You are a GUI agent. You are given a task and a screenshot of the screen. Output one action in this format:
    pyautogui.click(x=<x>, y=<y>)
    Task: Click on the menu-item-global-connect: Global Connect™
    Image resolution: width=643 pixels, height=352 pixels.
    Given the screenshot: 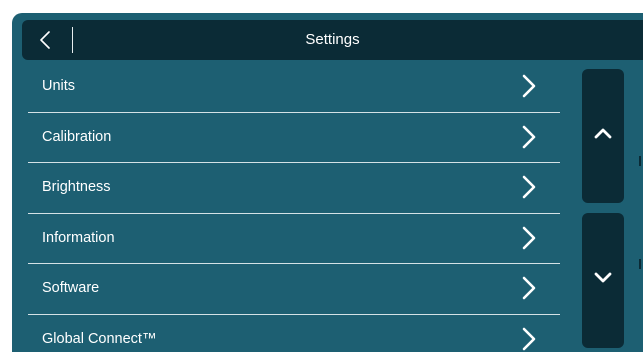 What is the action you would take?
    pyautogui.click(x=294, y=332)
    